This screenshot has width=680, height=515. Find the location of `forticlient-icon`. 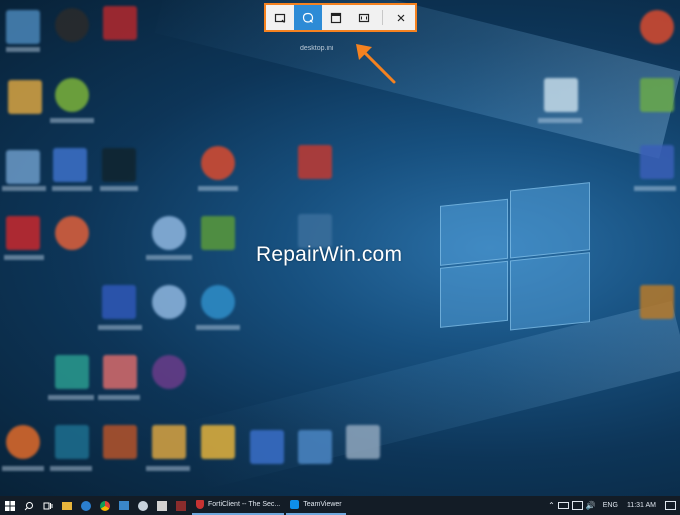

forticlient-icon is located at coordinates (200, 504).